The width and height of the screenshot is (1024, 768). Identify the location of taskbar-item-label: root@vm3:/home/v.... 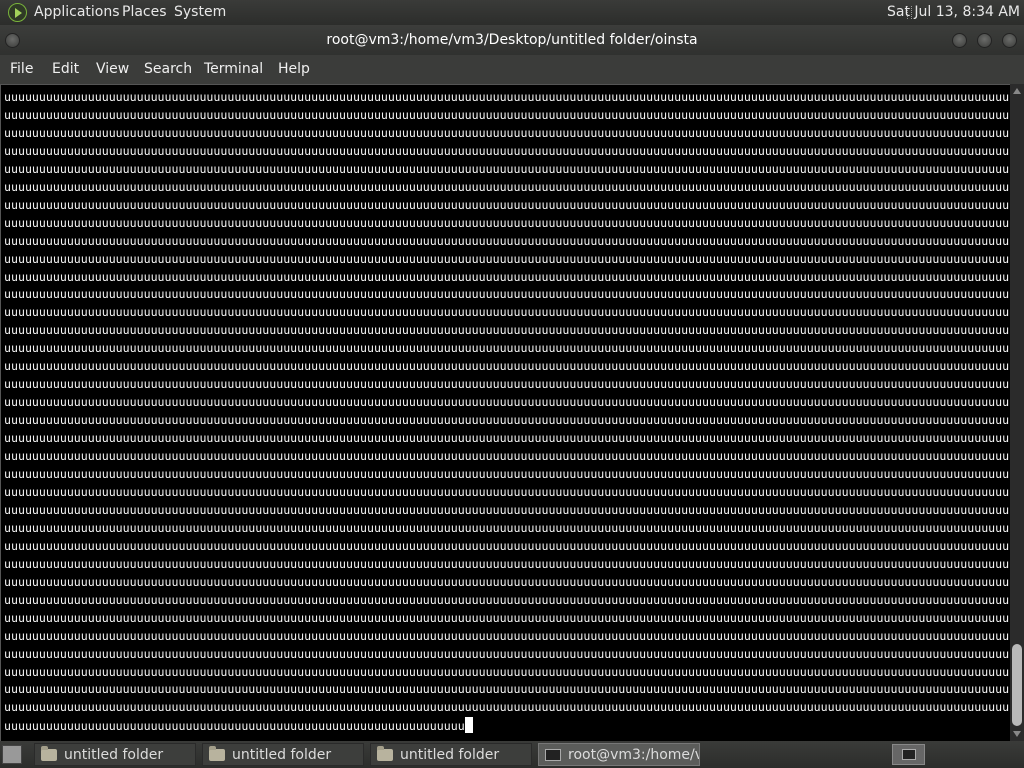
(633, 755).